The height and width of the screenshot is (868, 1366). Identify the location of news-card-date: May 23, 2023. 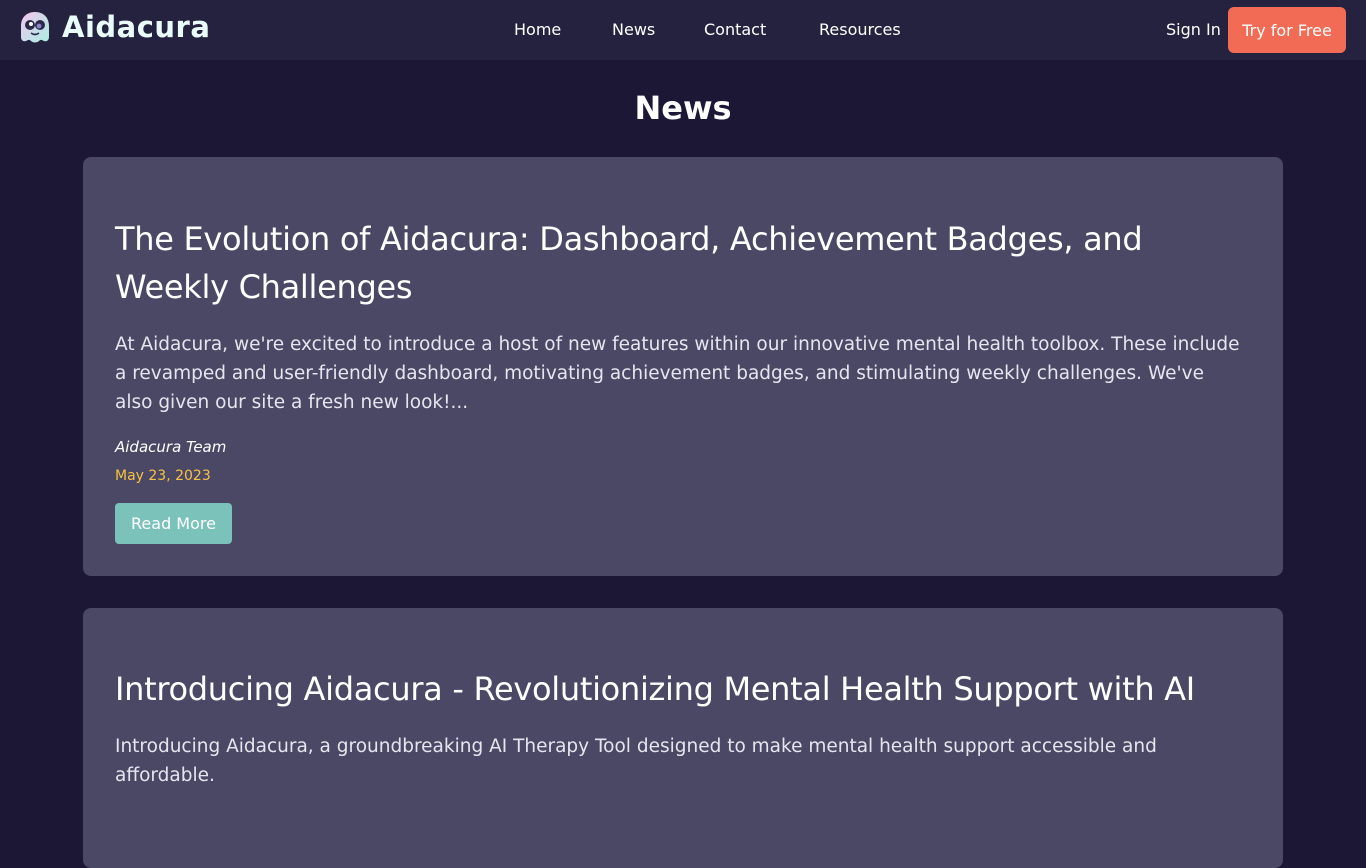
(163, 476).